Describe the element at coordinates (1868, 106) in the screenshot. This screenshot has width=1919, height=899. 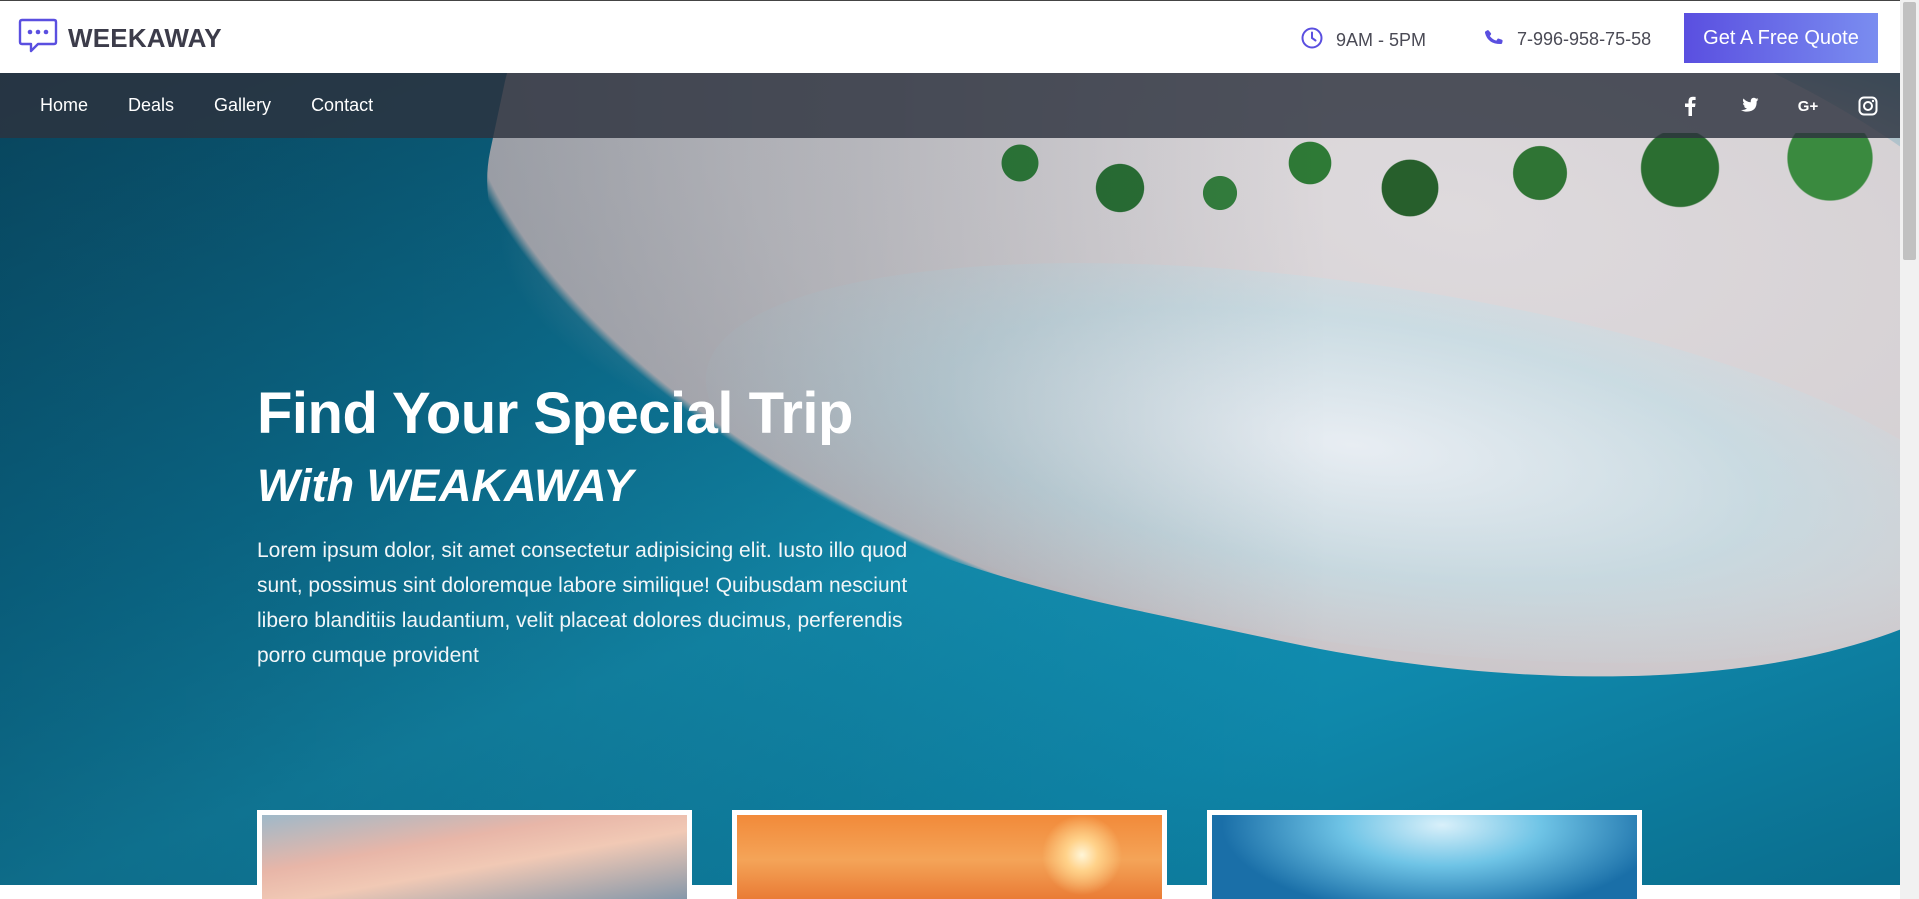
I see `instagram-icon` at that location.